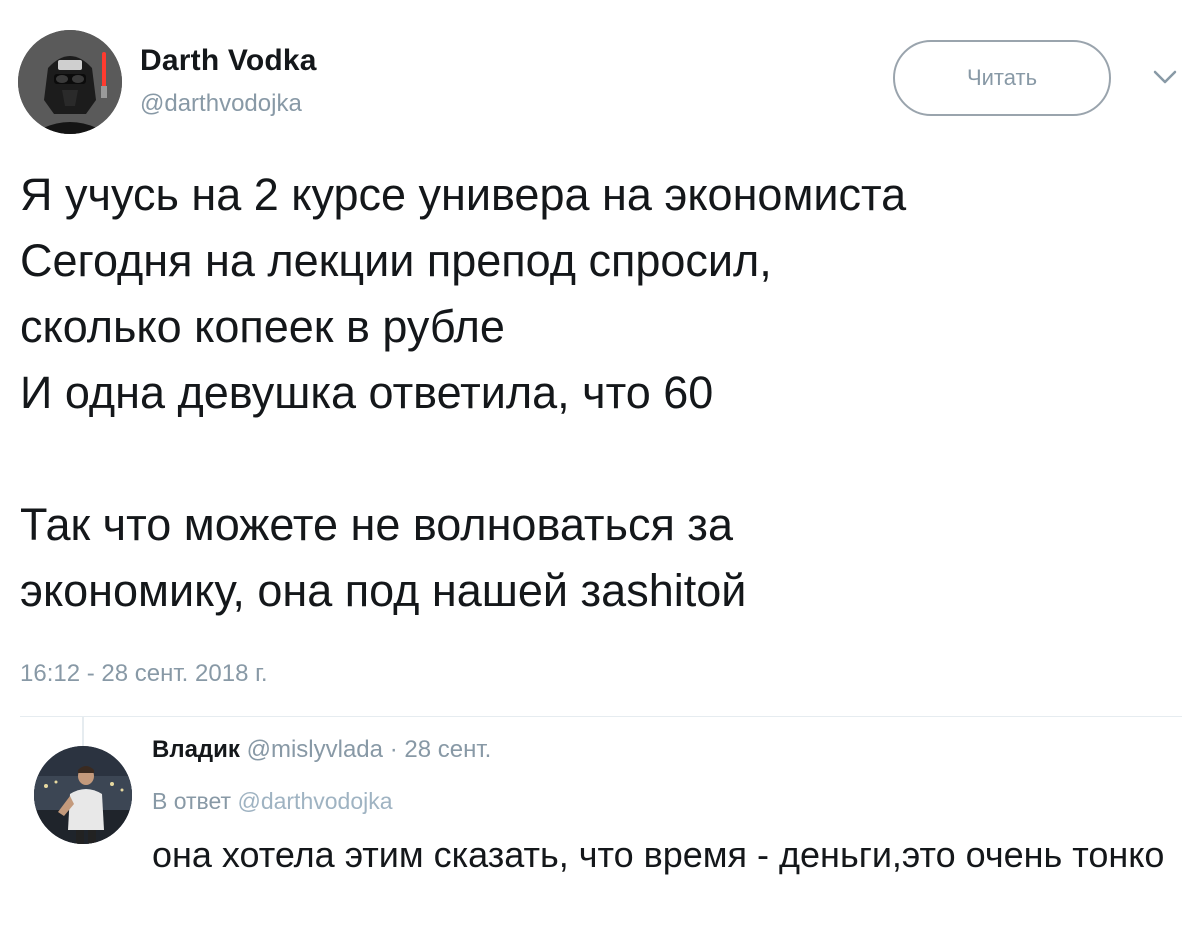  I want to click on author-avatar, so click(70, 82).